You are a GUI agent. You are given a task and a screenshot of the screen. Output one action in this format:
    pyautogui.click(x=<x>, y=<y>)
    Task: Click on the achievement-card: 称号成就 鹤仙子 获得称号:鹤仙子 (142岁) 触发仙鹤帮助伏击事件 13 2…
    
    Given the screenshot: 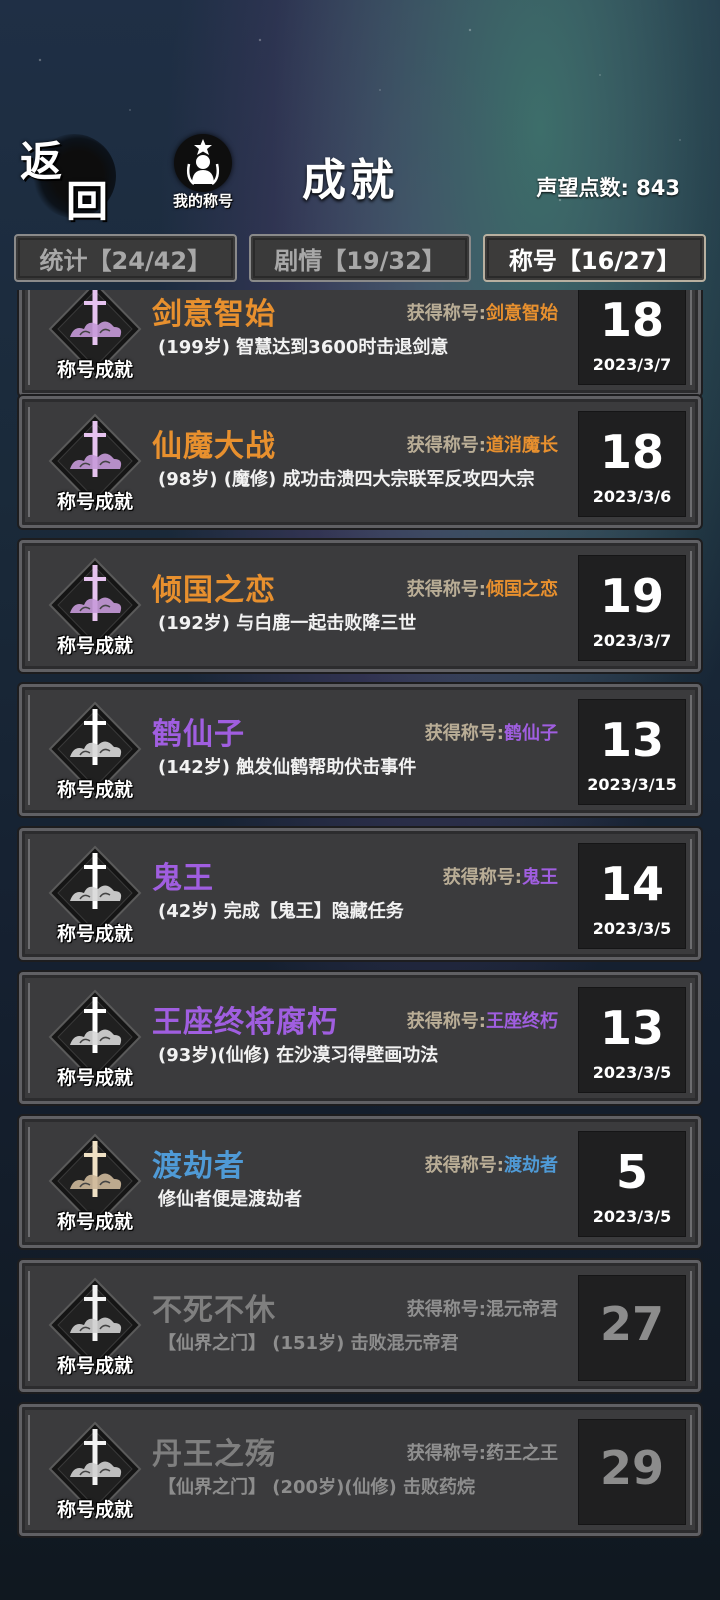 What is the action you would take?
    pyautogui.click(x=360, y=750)
    